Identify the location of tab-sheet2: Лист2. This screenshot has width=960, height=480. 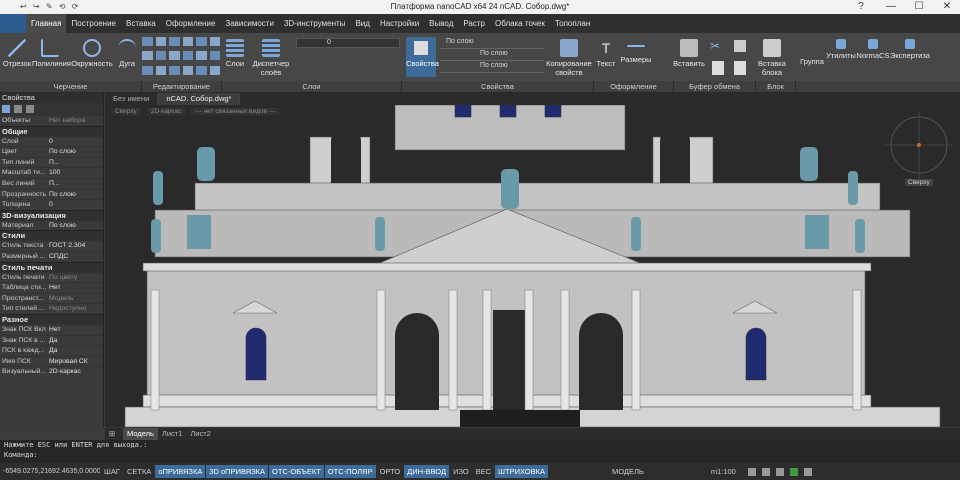
(200, 434).